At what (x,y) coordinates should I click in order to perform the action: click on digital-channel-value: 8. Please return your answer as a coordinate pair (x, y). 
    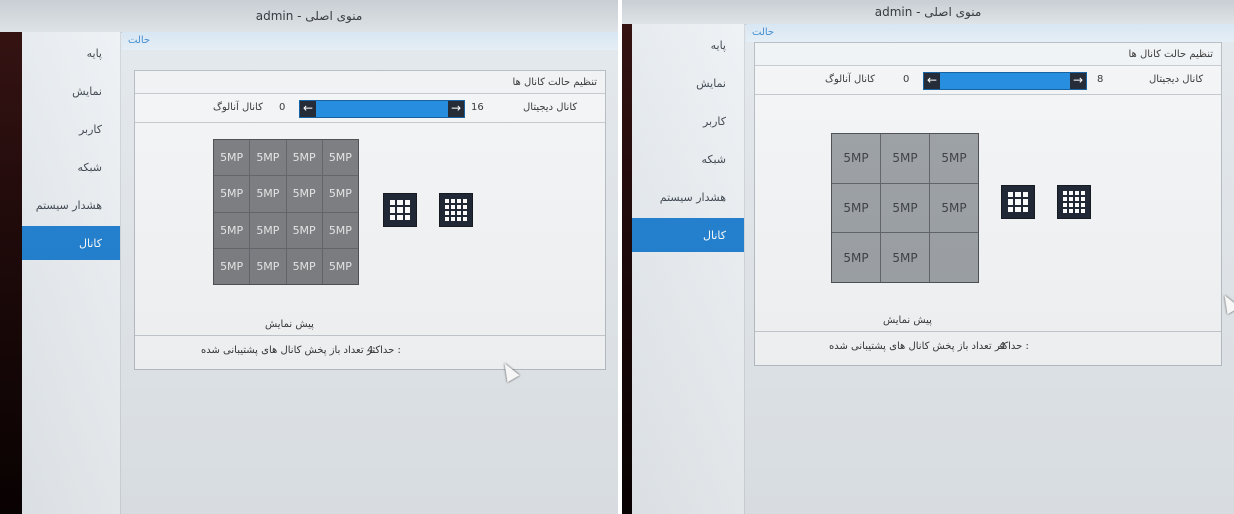
    Looking at the image, I should click on (1100, 79).